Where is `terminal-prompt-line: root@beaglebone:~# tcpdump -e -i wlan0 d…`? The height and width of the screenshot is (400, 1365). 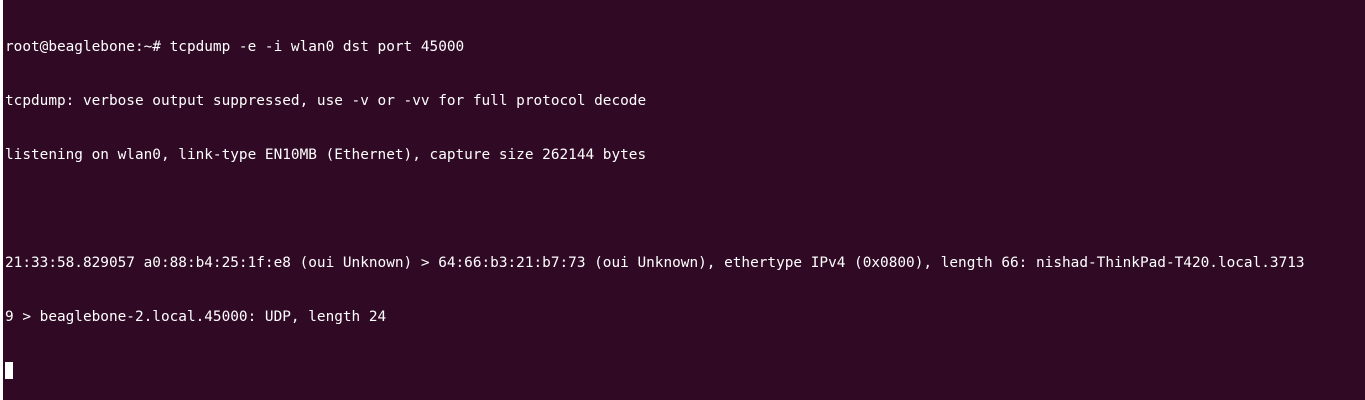 terminal-prompt-line: root@beaglebone:~# tcpdump -e -i wlan0 d… is located at coordinates (235, 47).